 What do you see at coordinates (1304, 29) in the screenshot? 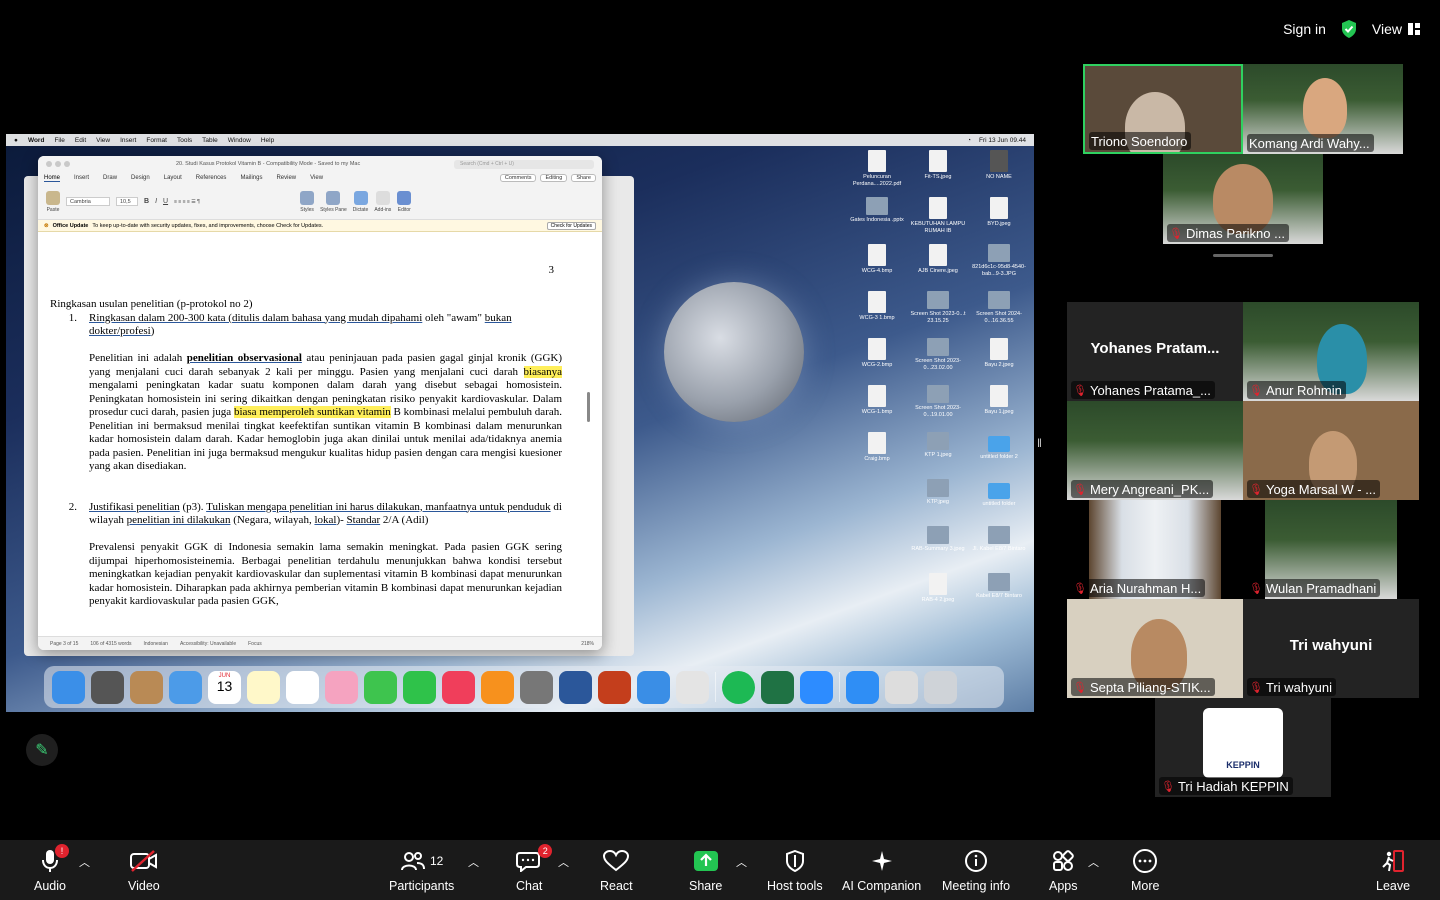
I see `sign-in-link: Sign in` at bounding box center [1304, 29].